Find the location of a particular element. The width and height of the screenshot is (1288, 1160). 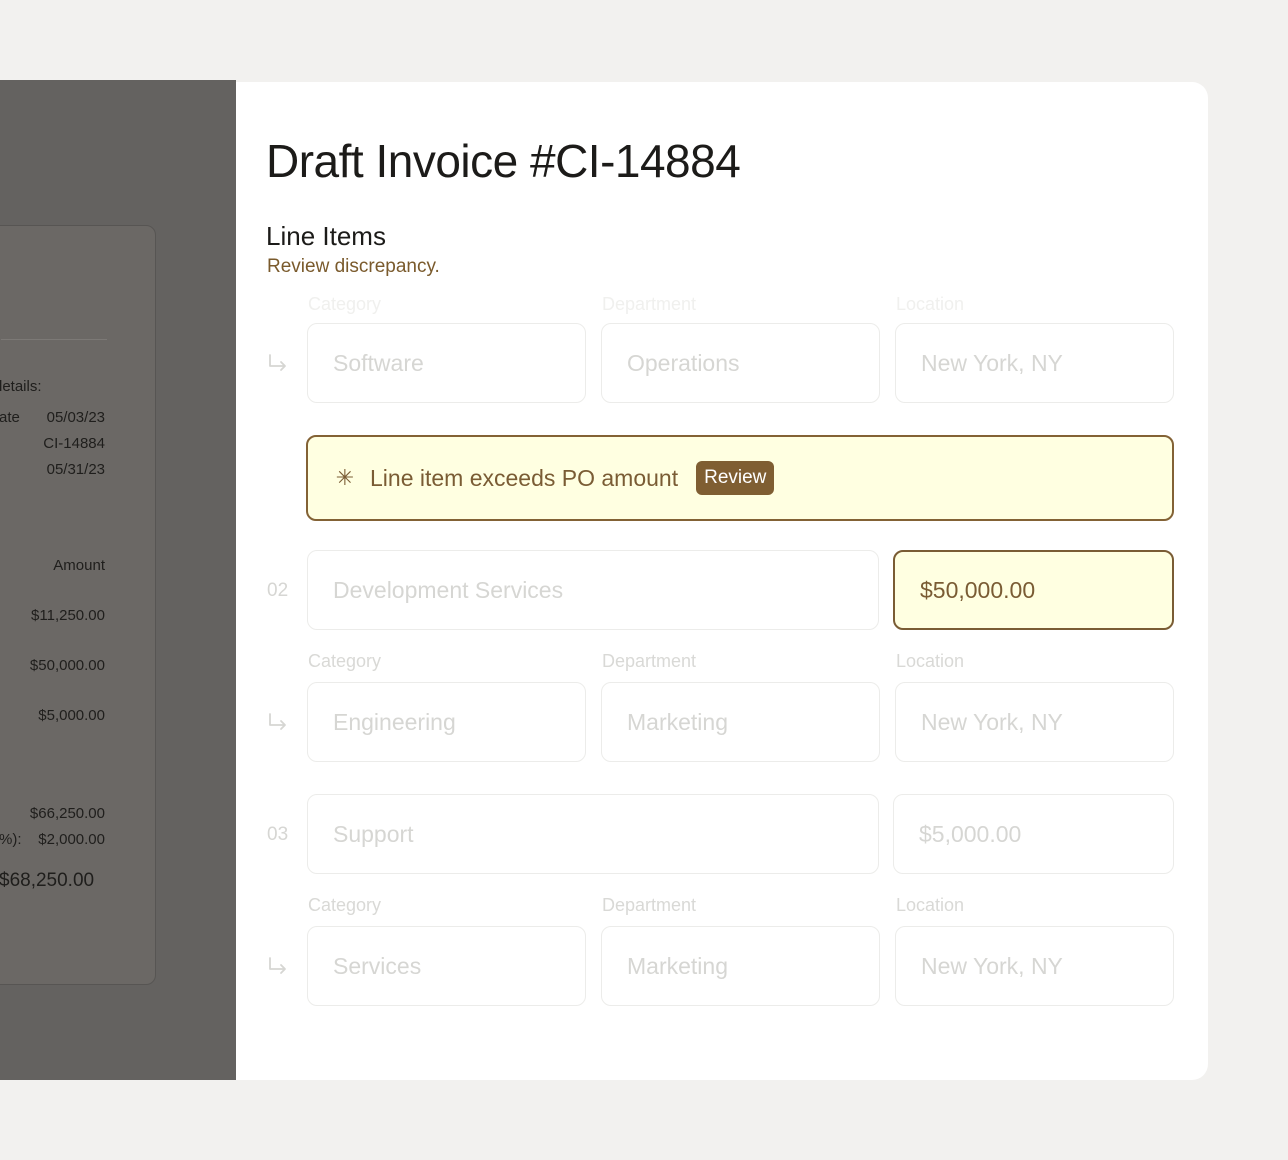

amount-value: $50,000.00 is located at coordinates (67, 665).